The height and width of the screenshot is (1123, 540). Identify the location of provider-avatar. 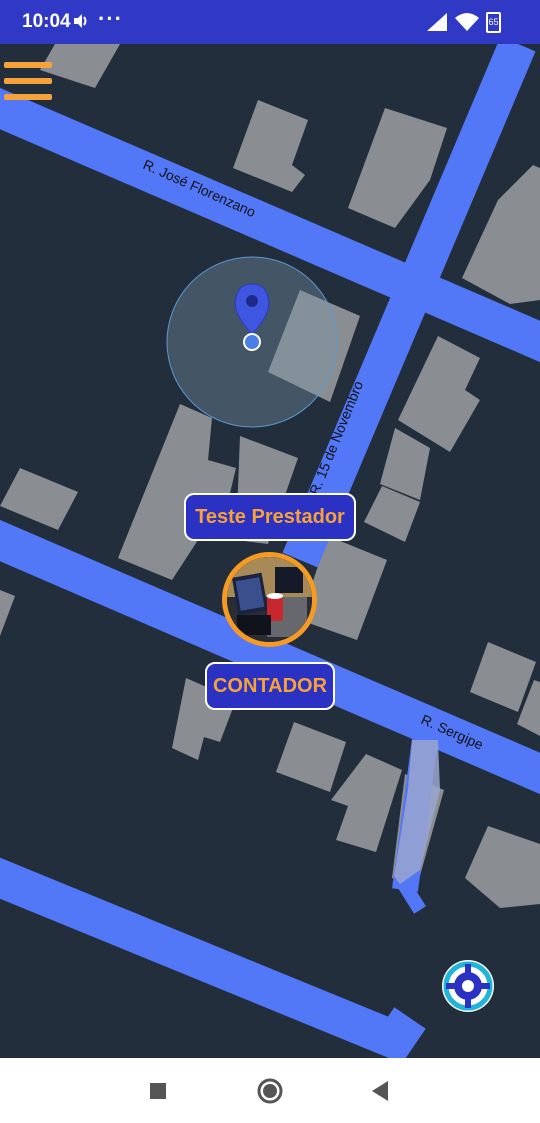
(269, 599).